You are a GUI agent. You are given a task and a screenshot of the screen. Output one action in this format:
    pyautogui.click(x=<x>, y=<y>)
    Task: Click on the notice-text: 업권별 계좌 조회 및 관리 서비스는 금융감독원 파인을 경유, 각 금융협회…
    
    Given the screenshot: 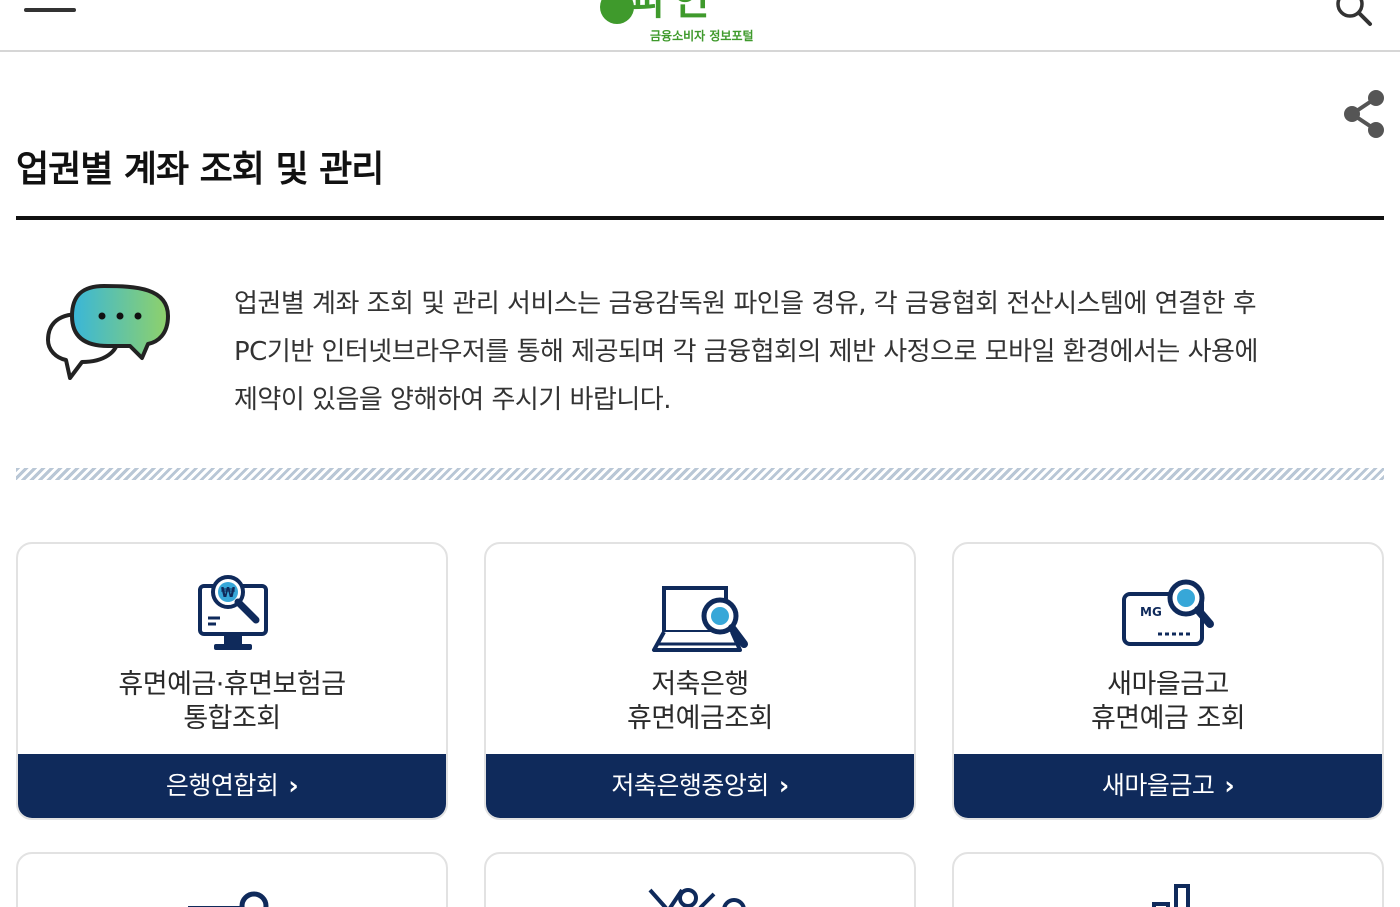 What is the action you would take?
    pyautogui.click(x=794, y=352)
    